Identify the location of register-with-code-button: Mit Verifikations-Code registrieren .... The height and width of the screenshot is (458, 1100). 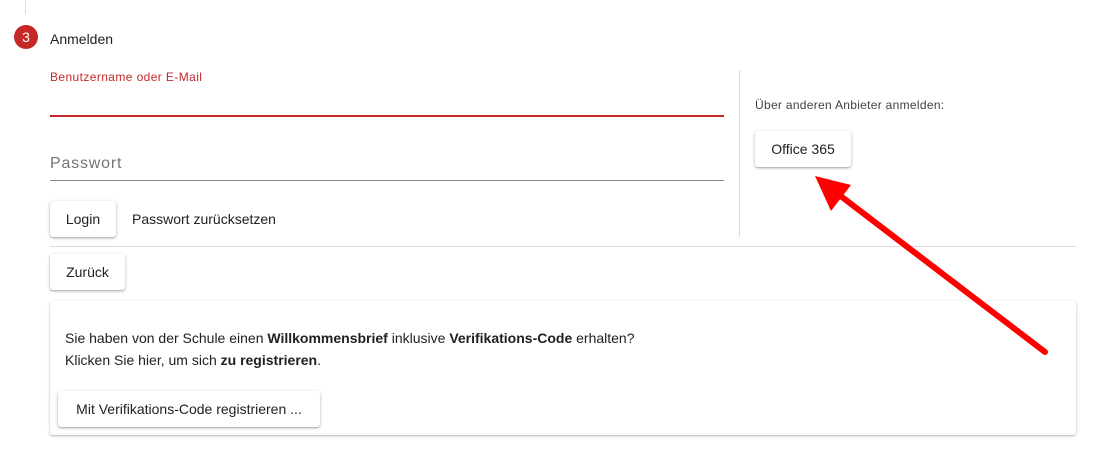
(189, 409).